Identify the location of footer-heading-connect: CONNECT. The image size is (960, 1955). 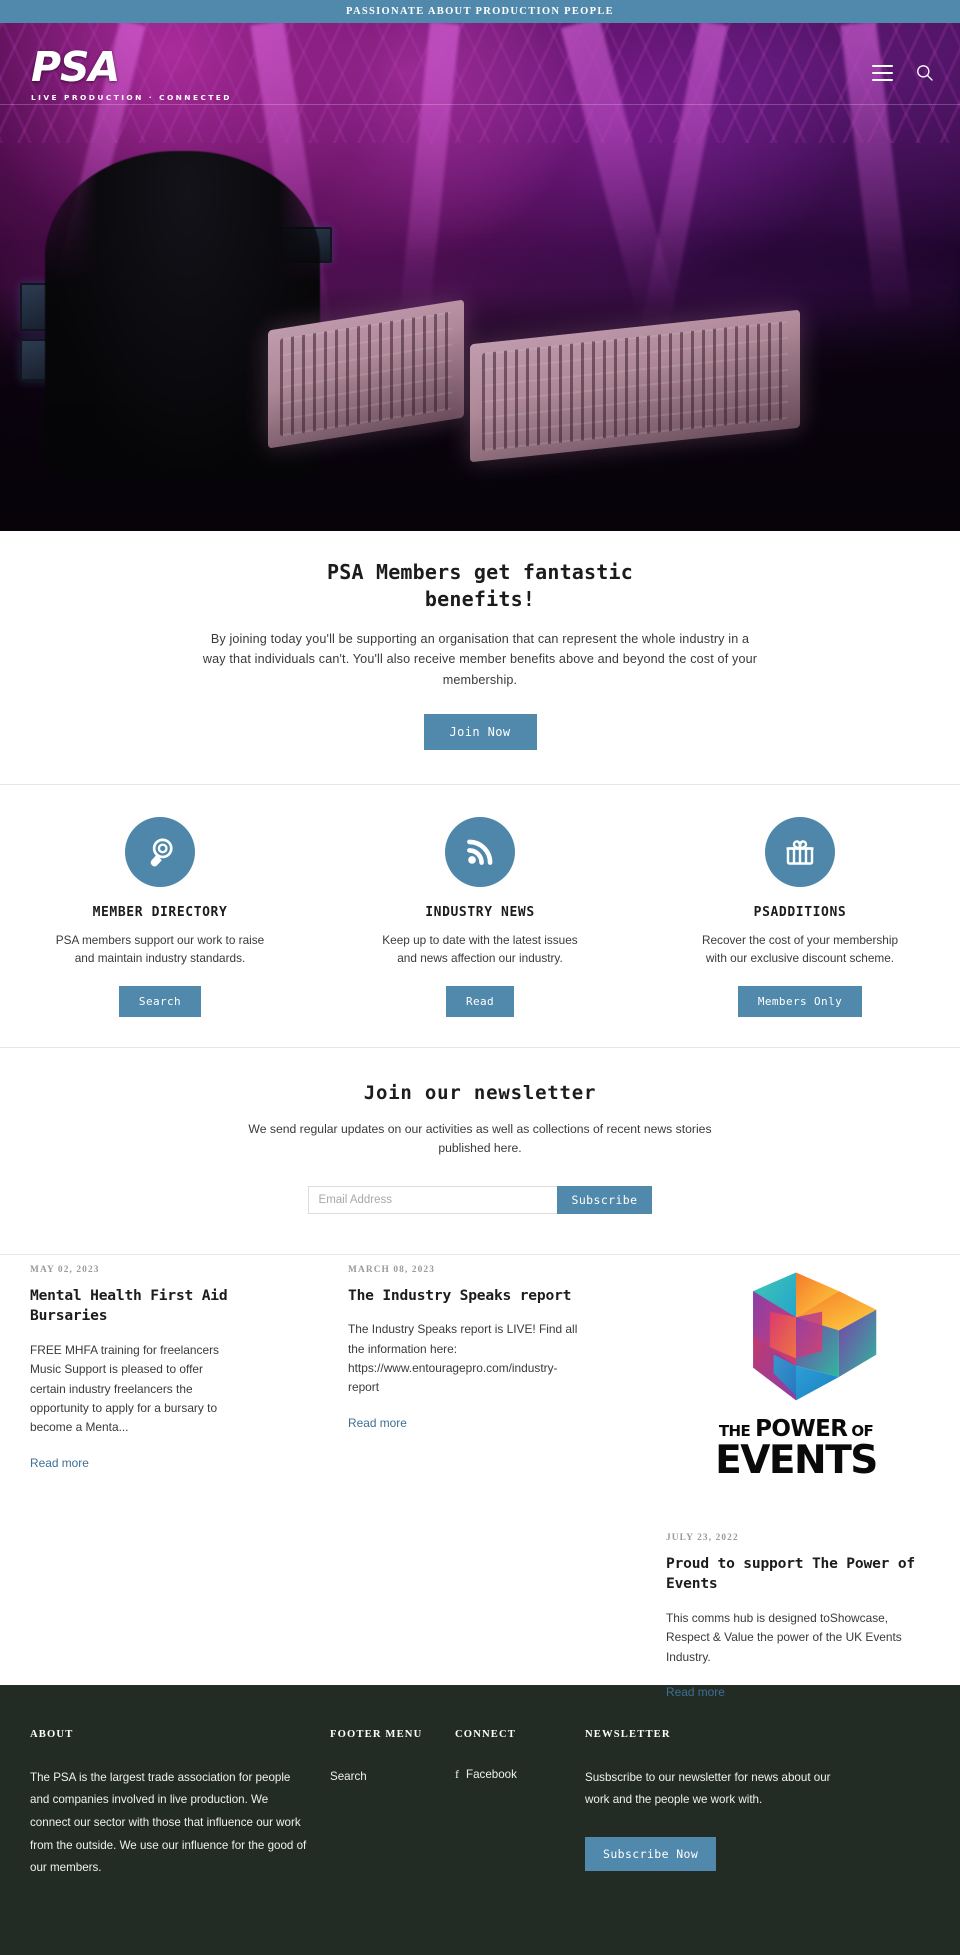
(486, 1734).